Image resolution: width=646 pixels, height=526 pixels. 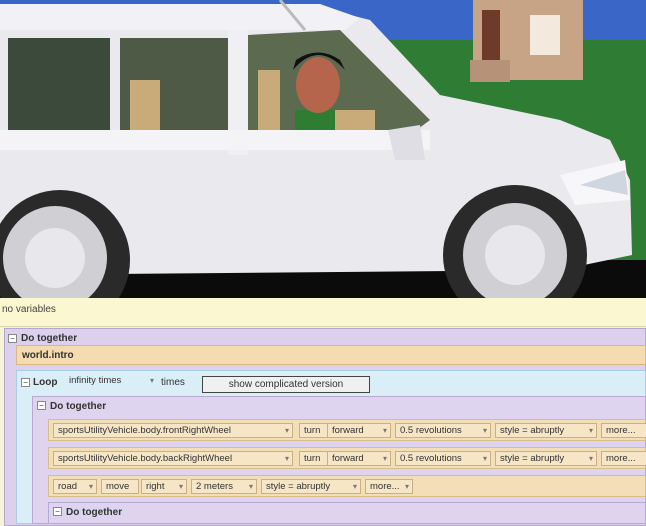 I want to click on direction-dropdown: right ▾, so click(x=164, y=486).